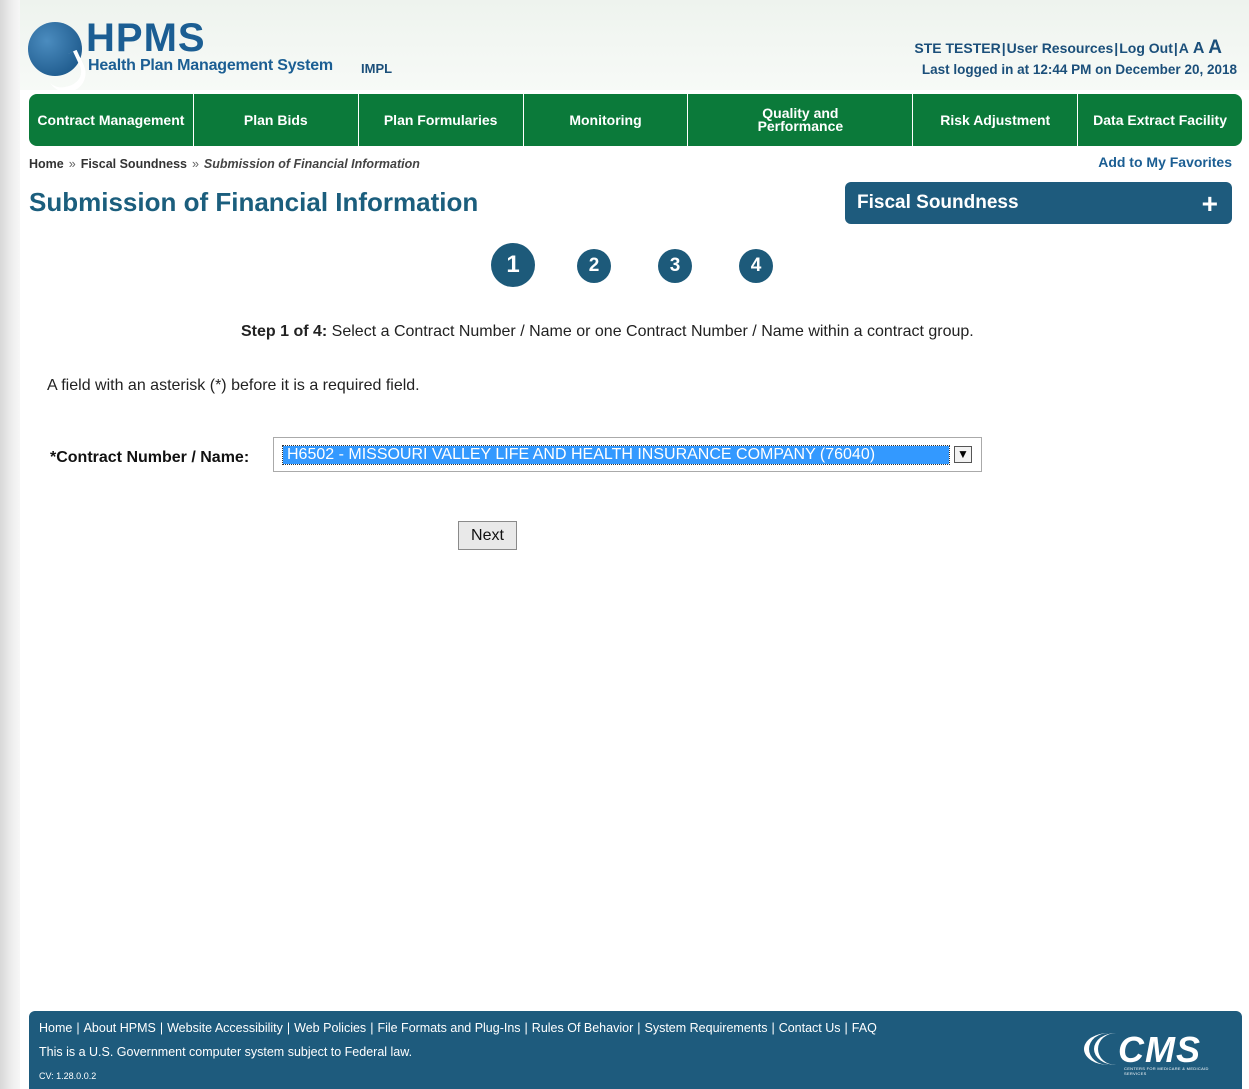  Describe the element at coordinates (1060, 48) in the screenshot. I see `user-resources-link: User Resources` at that location.